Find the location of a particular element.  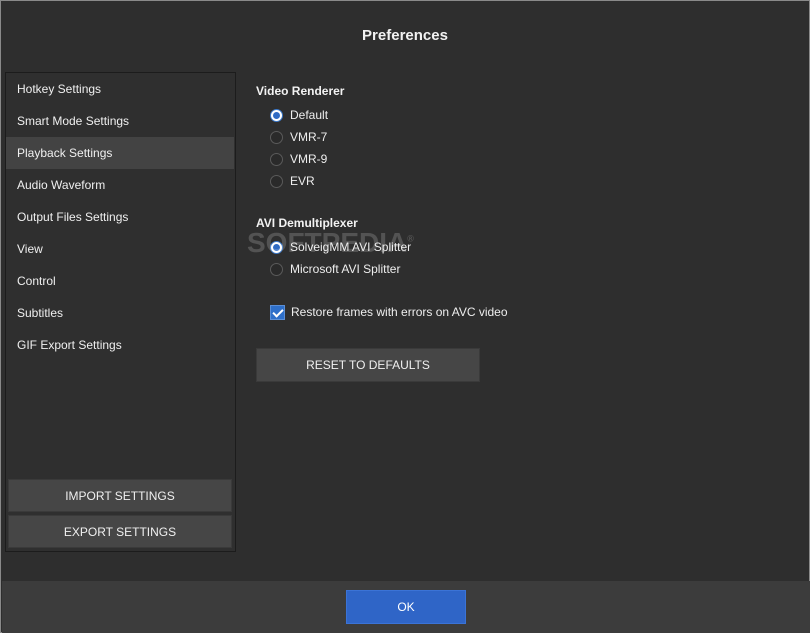

radio-renderer-vmr7: VMR-7 is located at coordinates (298, 137).